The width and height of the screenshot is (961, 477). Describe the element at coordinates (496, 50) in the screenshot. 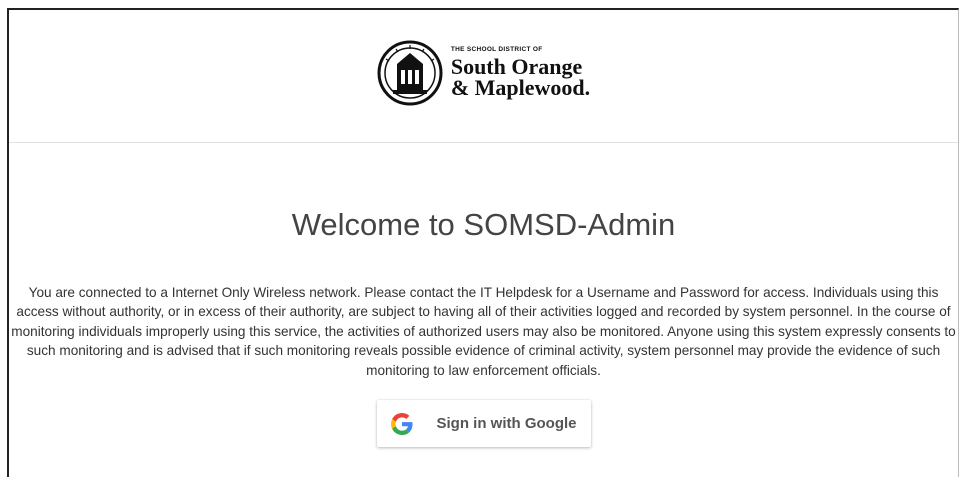

I see `logo-small-text: THE SCHOOL DISTRICT OF` at that location.